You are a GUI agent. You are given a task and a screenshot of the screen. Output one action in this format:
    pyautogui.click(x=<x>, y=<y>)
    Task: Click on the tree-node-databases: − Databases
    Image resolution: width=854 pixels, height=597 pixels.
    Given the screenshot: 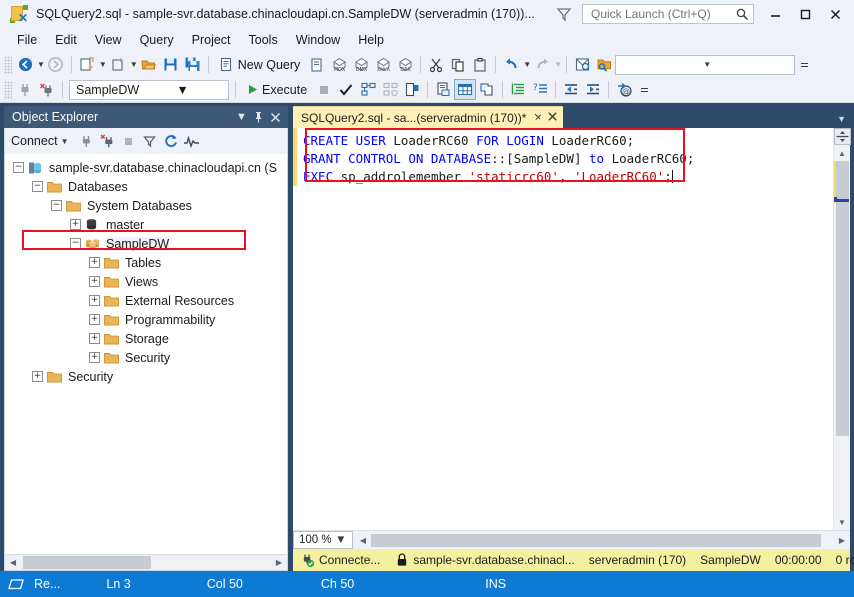 What is the action you would take?
    pyautogui.click(x=146, y=186)
    